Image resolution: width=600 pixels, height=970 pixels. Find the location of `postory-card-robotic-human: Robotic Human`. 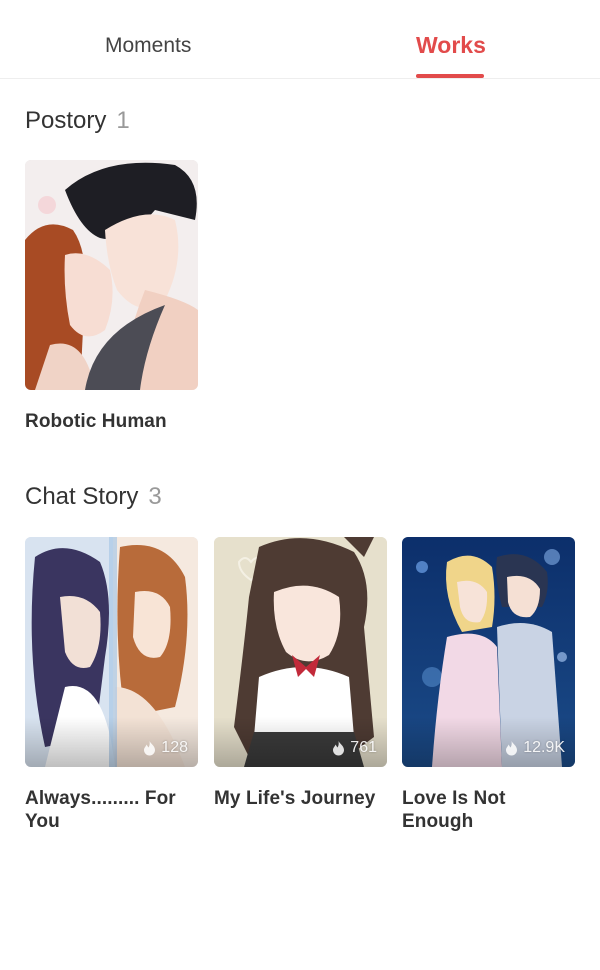

postory-card-robotic-human: Robotic Human is located at coordinates (111, 296).